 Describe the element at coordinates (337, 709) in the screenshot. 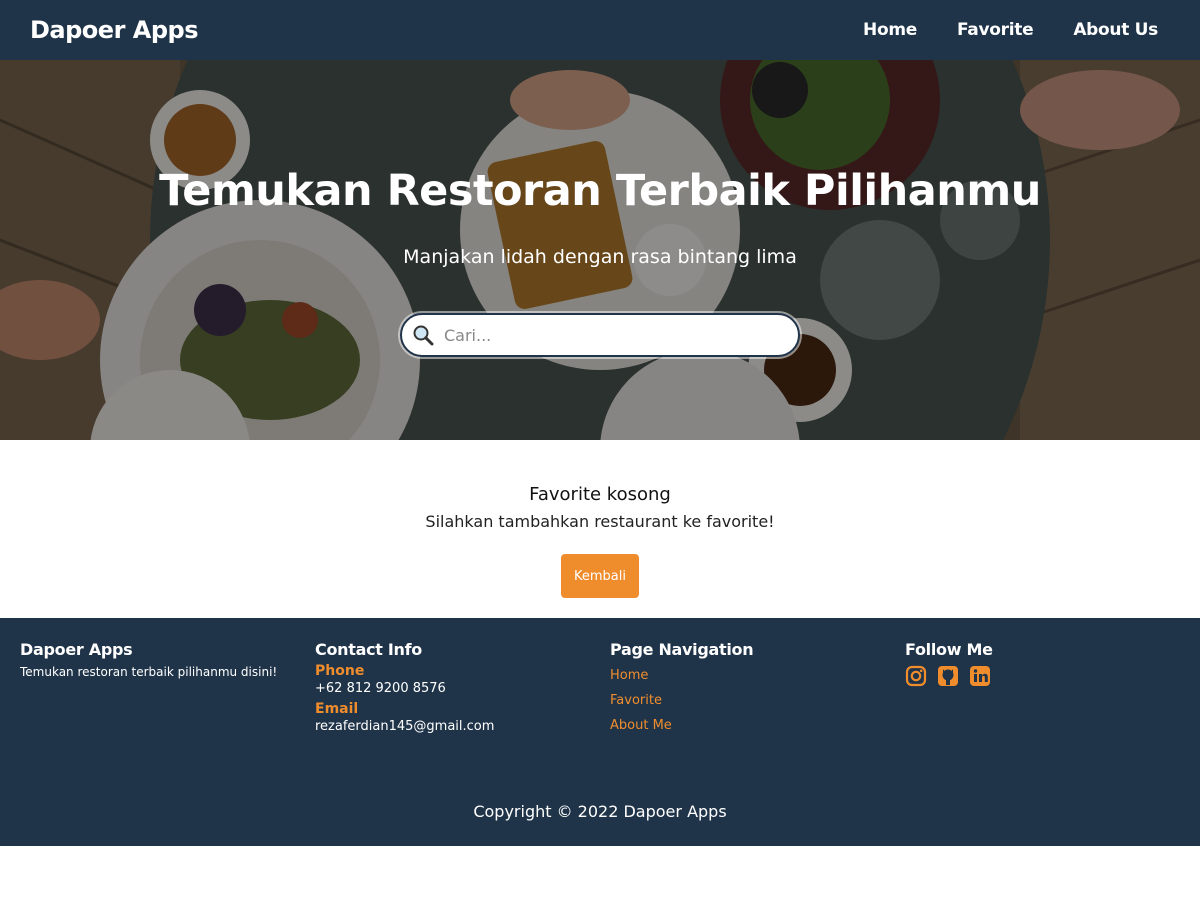

I see `email-label: Email` at that location.